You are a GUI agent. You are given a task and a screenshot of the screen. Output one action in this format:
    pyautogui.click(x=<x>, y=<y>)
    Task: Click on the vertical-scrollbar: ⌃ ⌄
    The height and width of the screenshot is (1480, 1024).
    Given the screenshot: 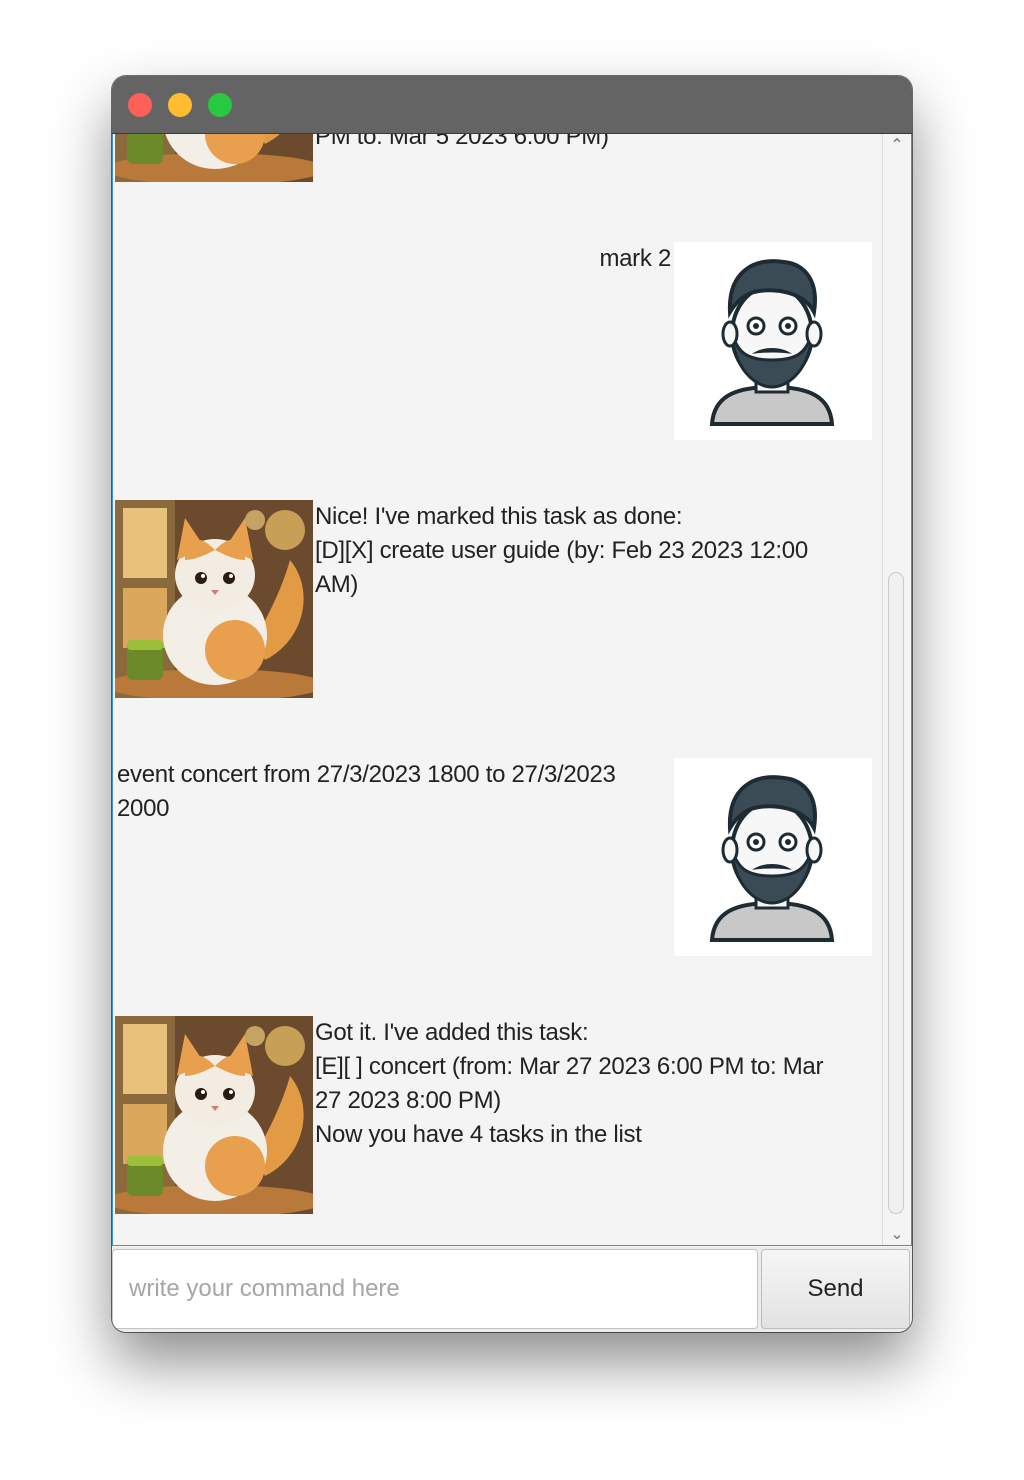 What is the action you would take?
    pyautogui.click(x=896, y=689)
    